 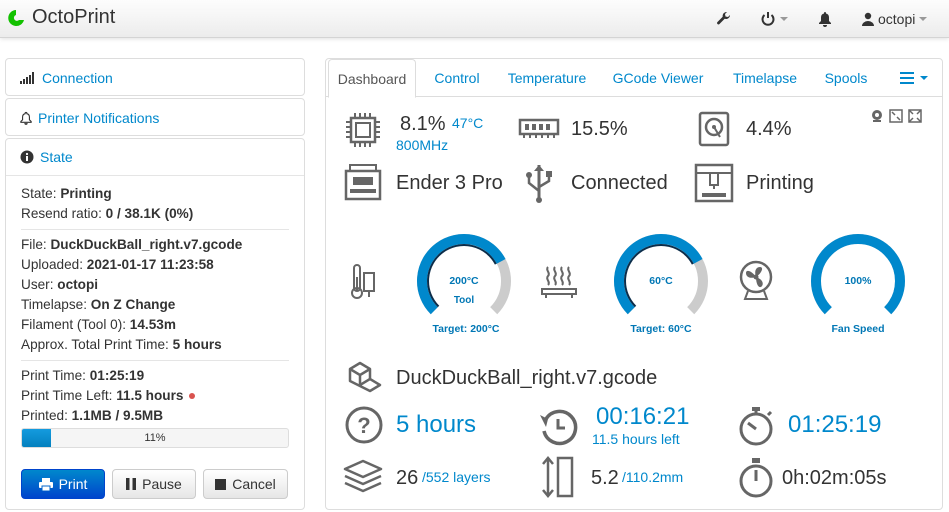 I want to click on pause-button: Pause, so click(x=154, y=484).